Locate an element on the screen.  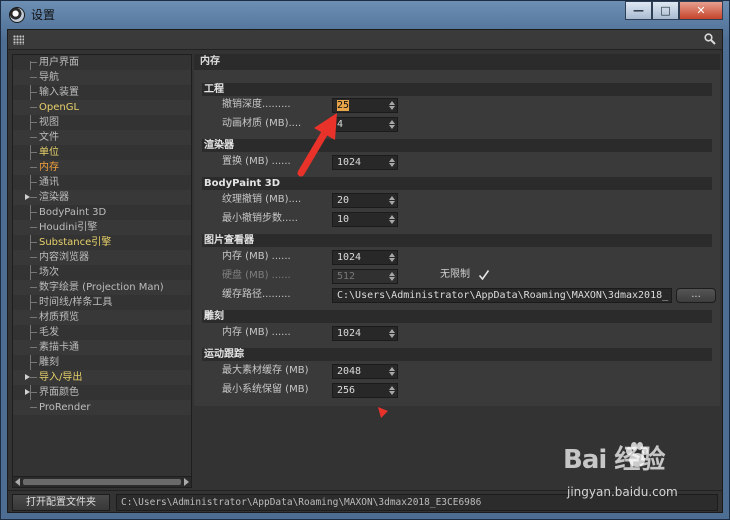
sidebar-item: 毛发 is located at coordinates (102, 332).